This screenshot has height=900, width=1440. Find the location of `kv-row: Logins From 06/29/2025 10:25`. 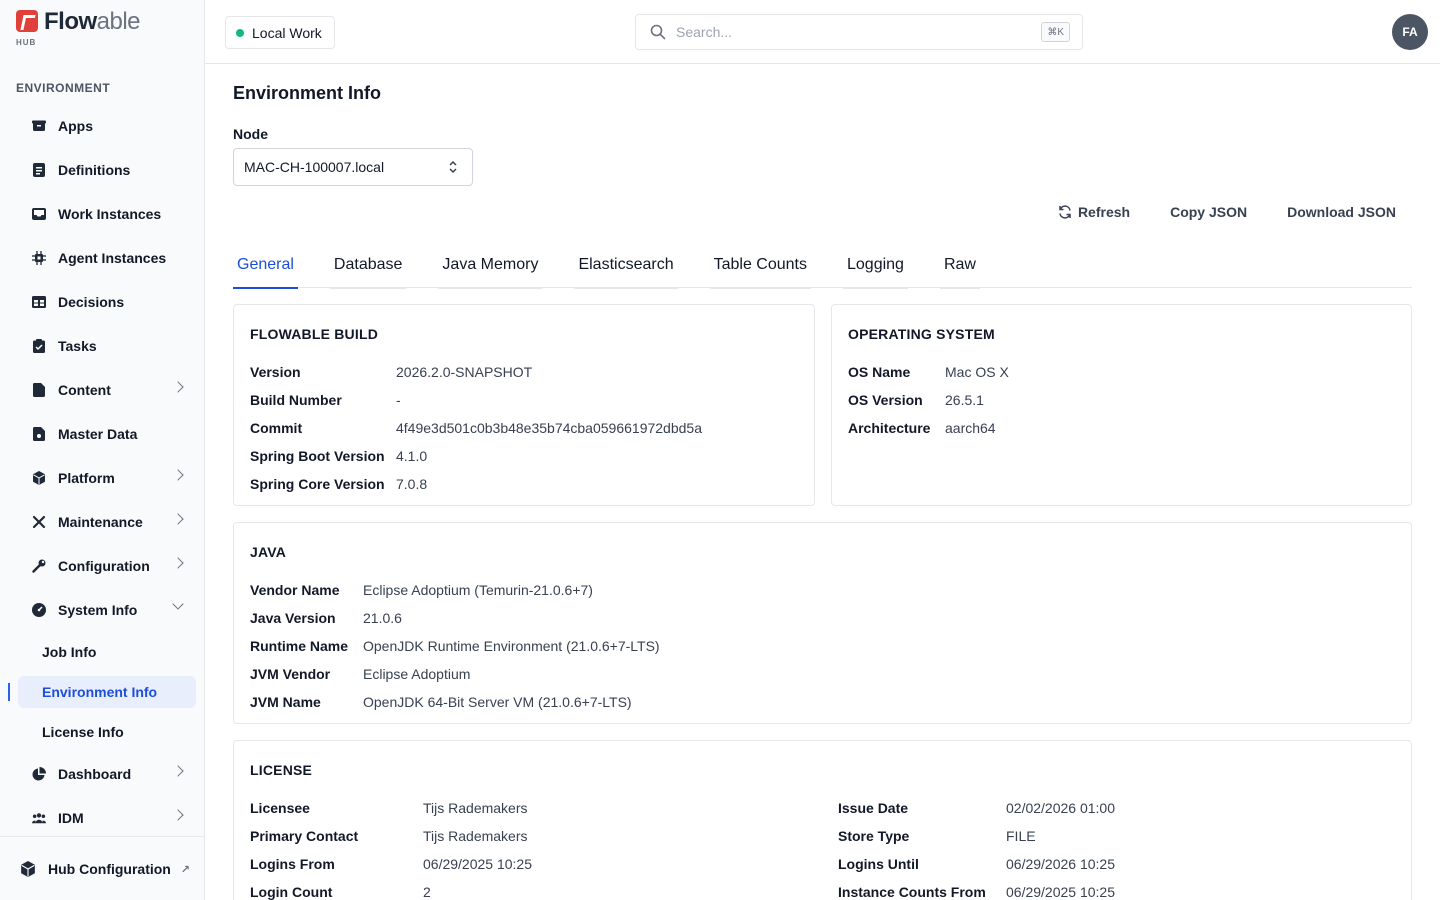

kv-row: Logins From 06/29/2025 10:25 is located at coordinates (391, 864).